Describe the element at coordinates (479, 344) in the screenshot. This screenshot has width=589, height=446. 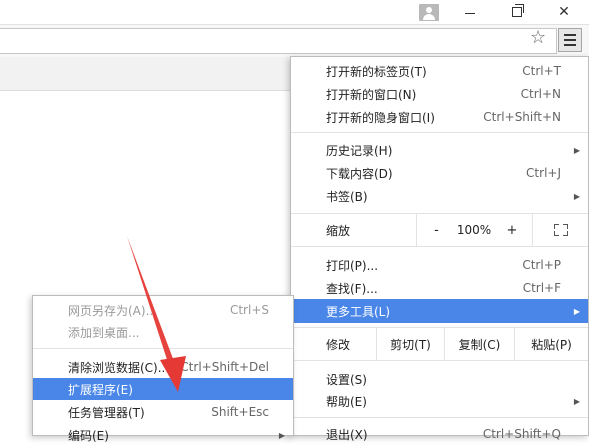
I see `copy-button: 复制(C)` at that location.